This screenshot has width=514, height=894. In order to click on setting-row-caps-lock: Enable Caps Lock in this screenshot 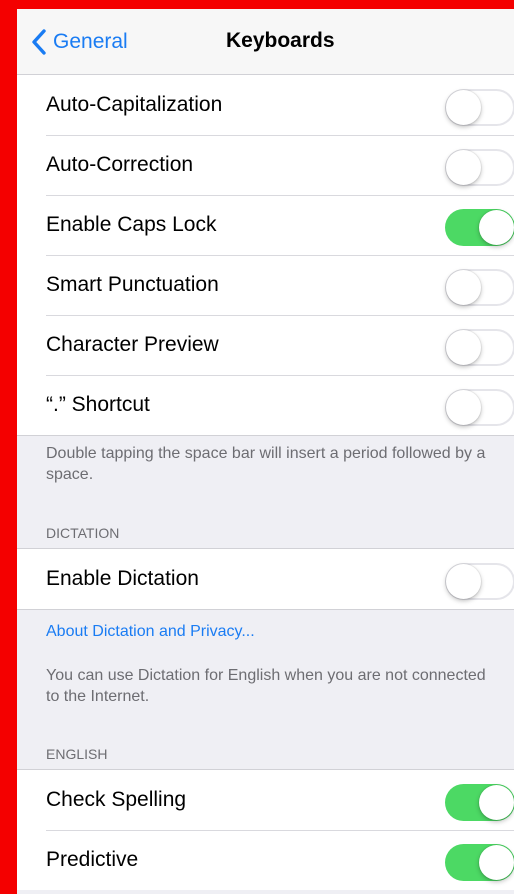, I will do `click(265, 225)`.